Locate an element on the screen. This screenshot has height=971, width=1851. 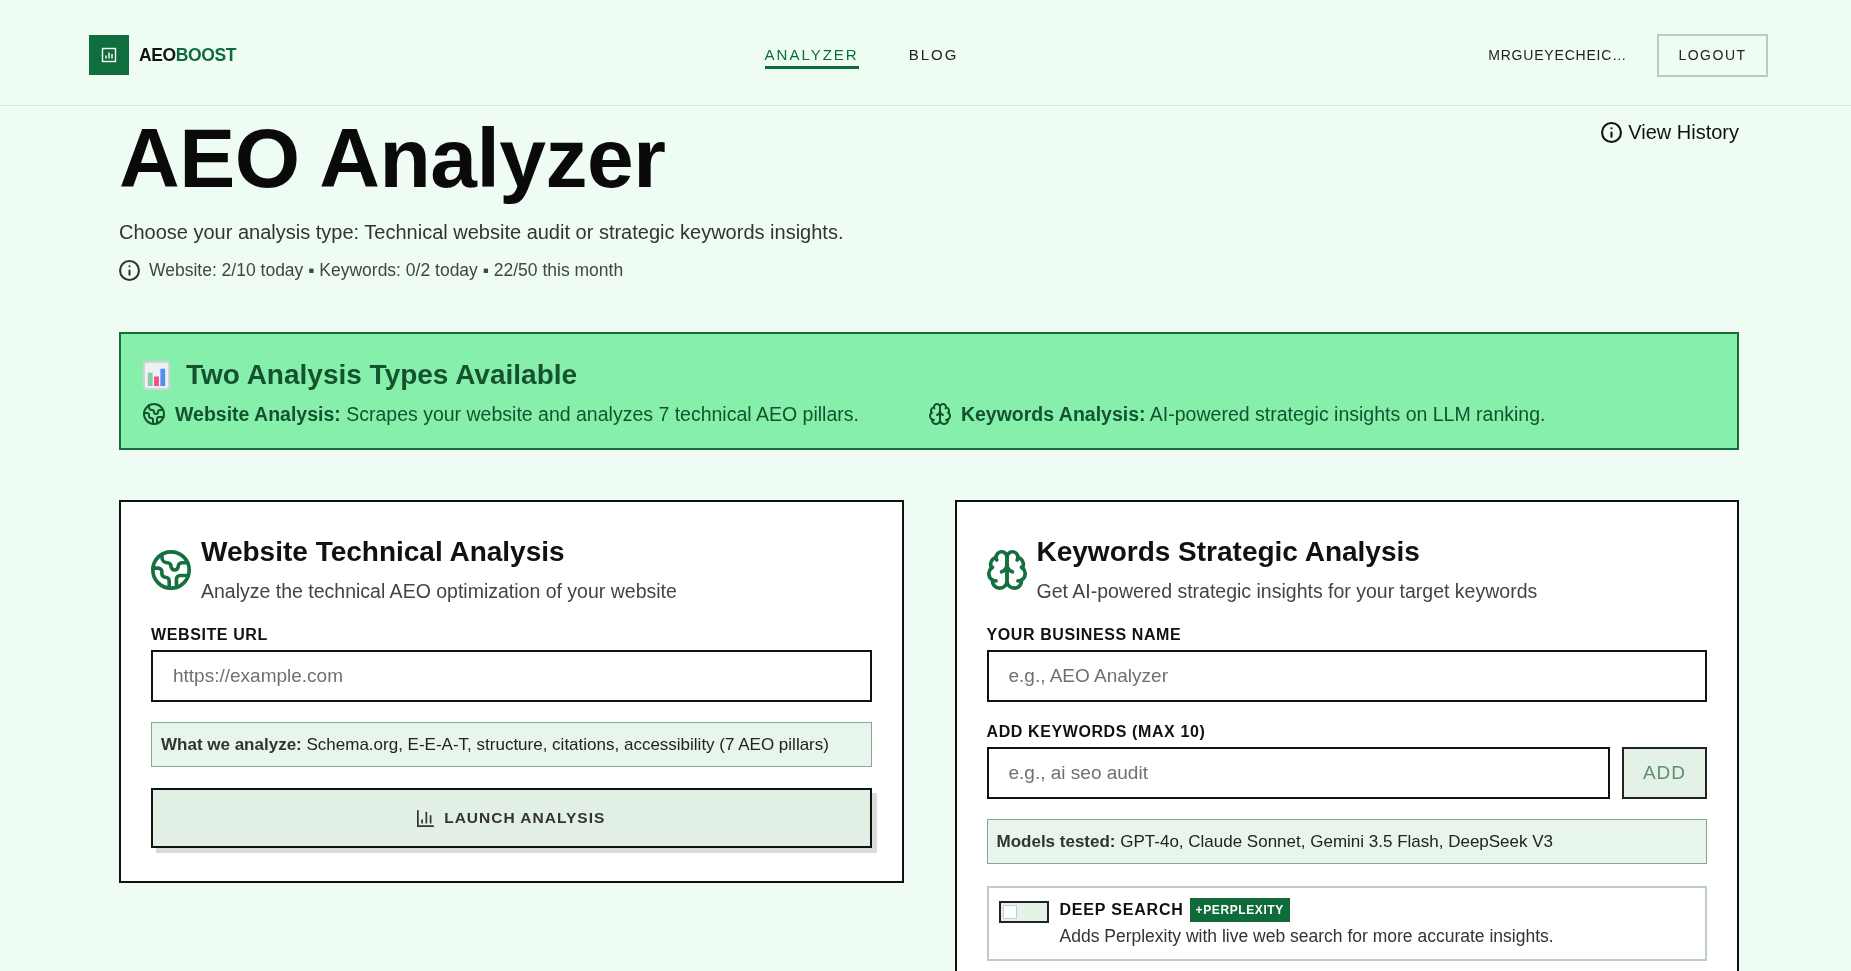
logout-button: LOGOUT is located at coordinates (1712, 55).